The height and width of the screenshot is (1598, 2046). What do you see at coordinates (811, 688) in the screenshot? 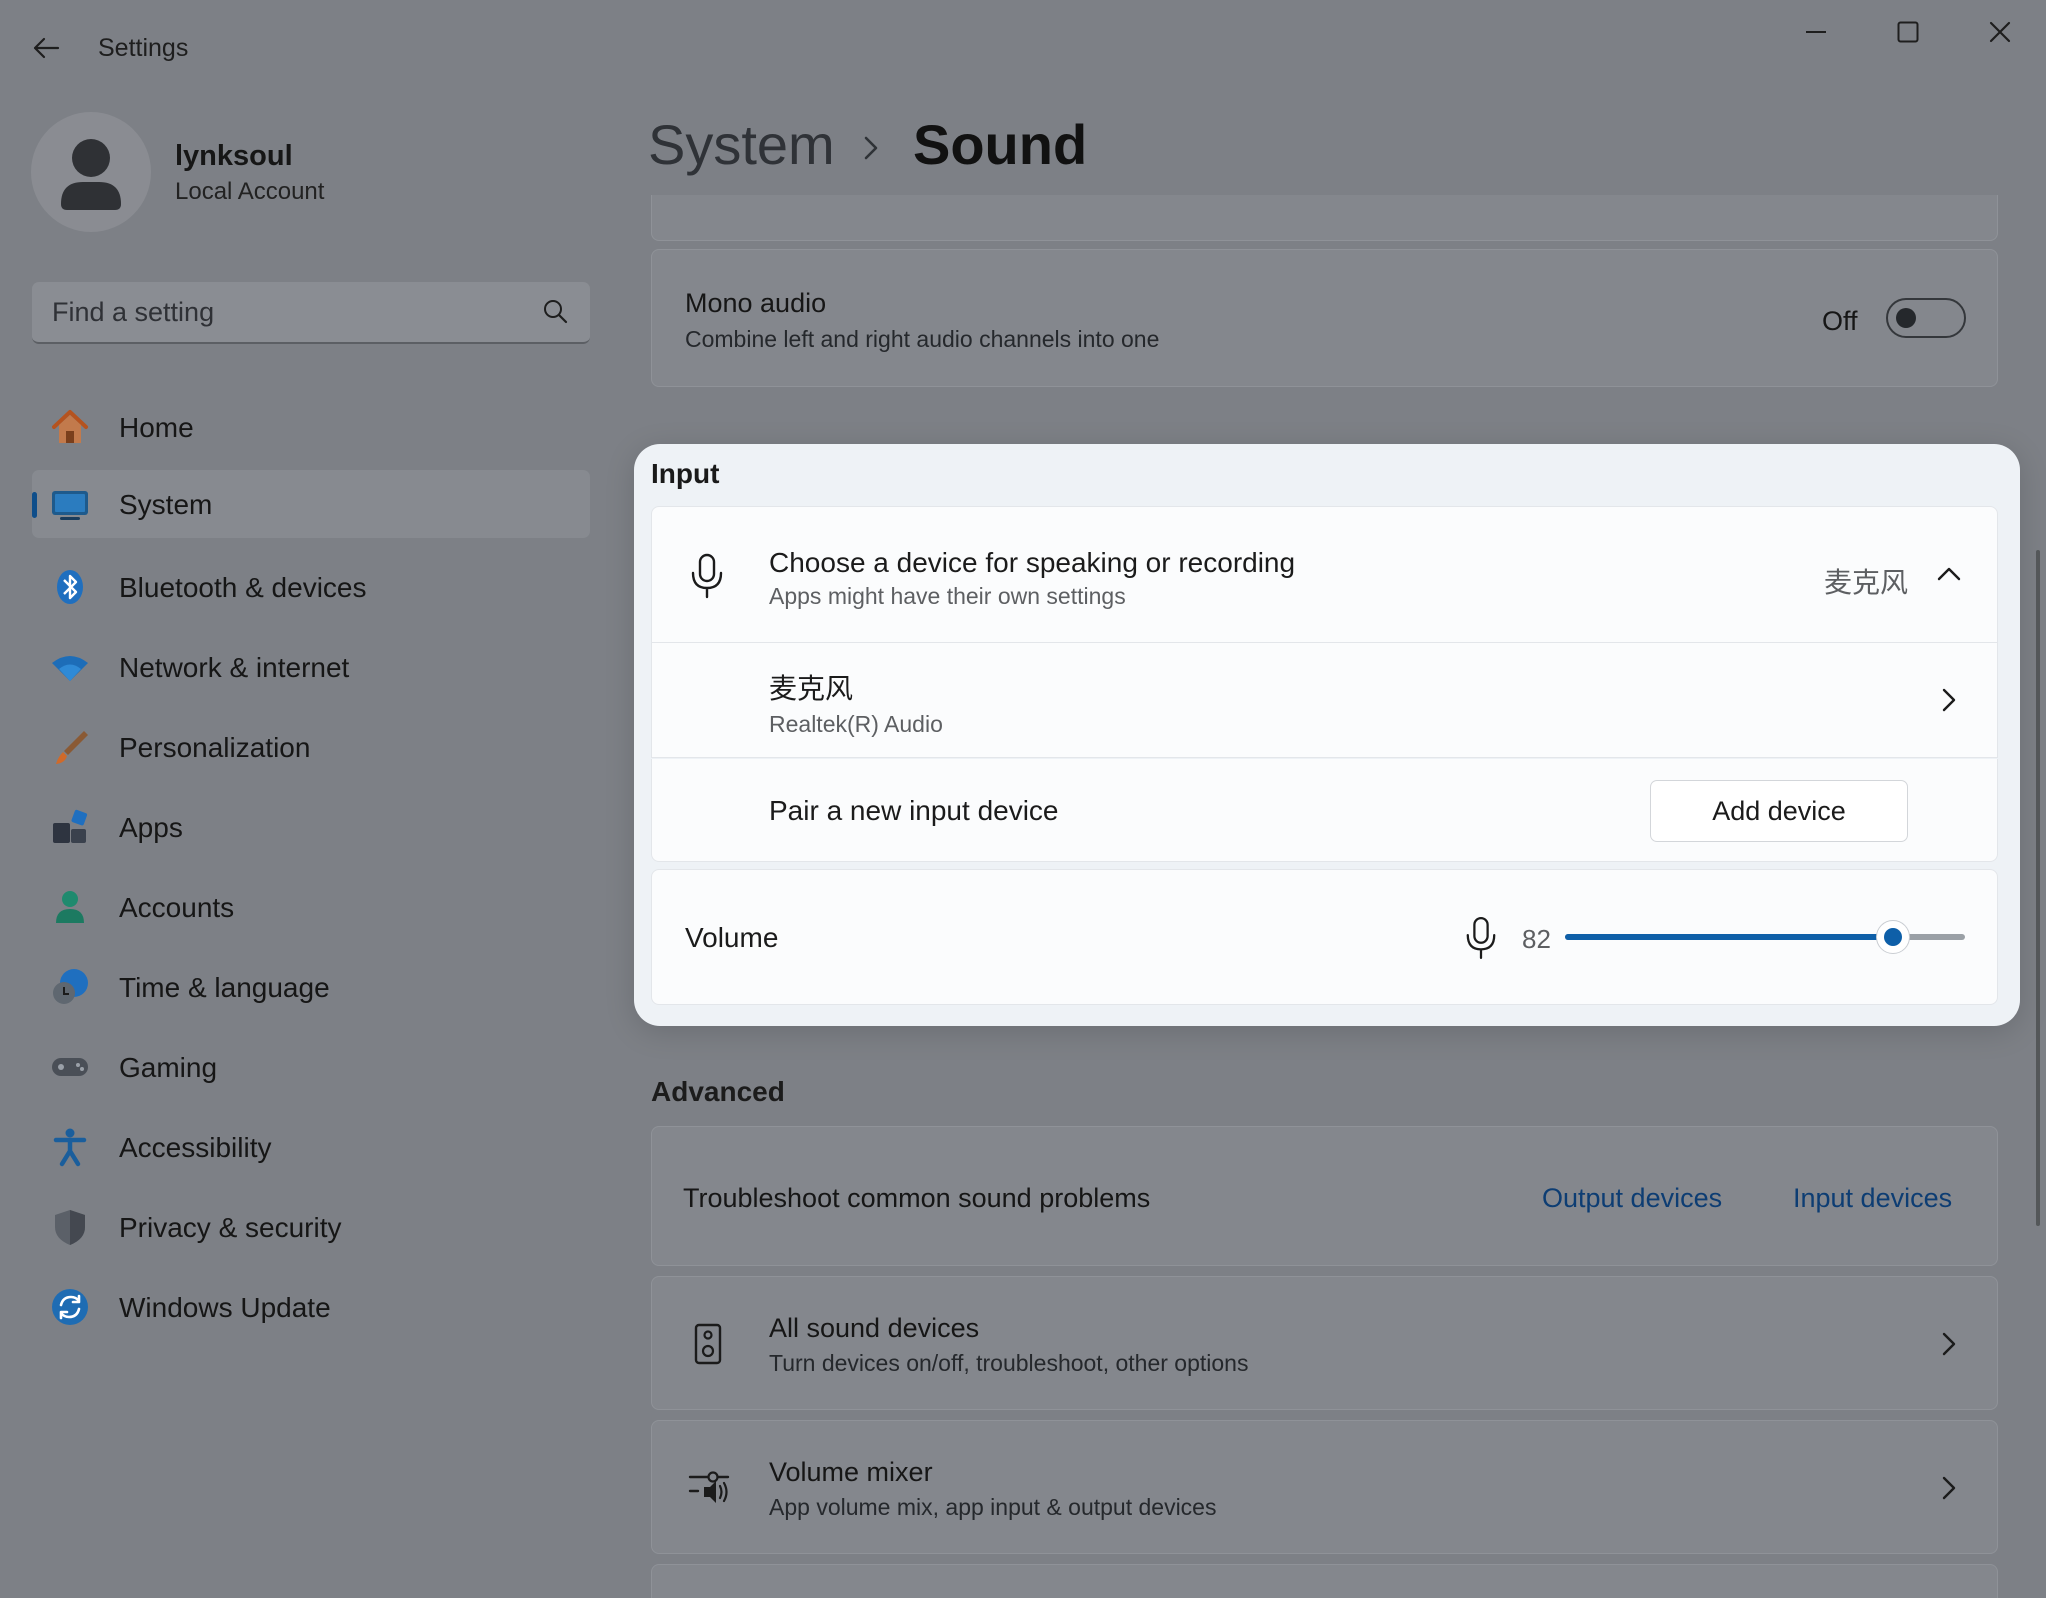
I see `input-device-name: 麦克风` at bounding box center [811, 688].